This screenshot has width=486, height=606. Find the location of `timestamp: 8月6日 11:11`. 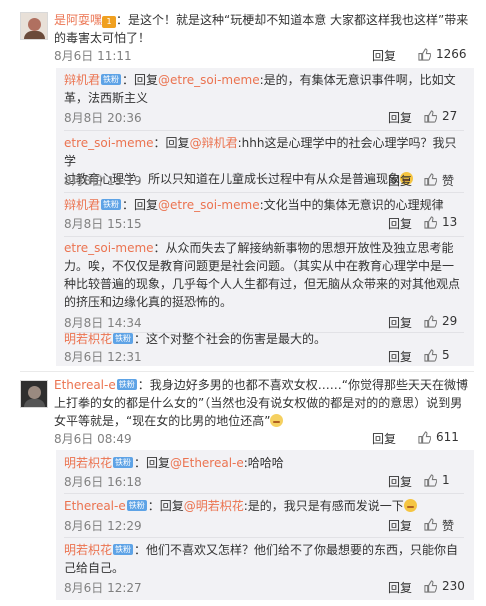

timestamp: 8月6日 11:11 is located at coordinates (93, 56).